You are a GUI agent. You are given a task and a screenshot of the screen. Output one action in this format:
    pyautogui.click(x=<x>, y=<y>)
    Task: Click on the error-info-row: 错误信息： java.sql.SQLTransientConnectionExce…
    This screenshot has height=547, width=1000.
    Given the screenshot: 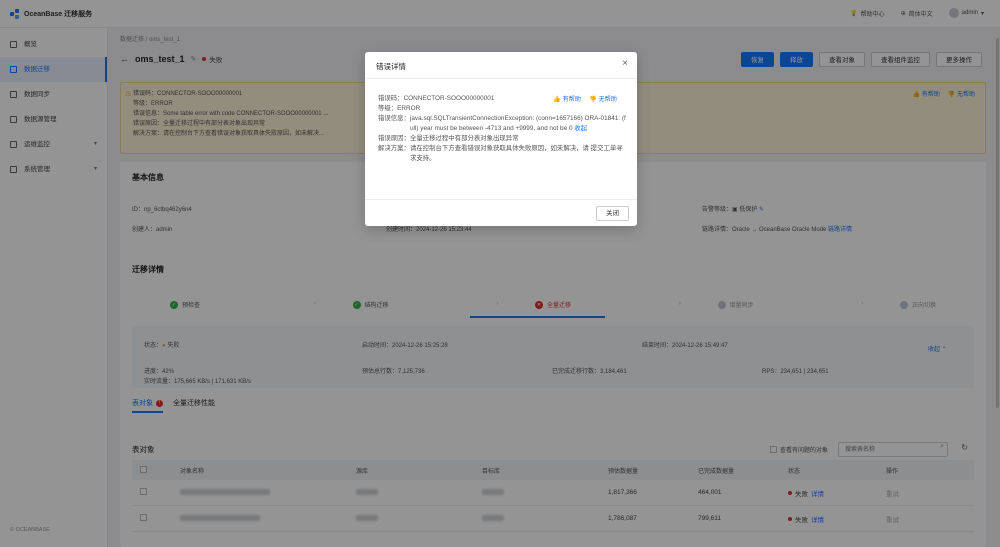 What is the action you would take?
    pyautogui.click(x=503, y=124)
    